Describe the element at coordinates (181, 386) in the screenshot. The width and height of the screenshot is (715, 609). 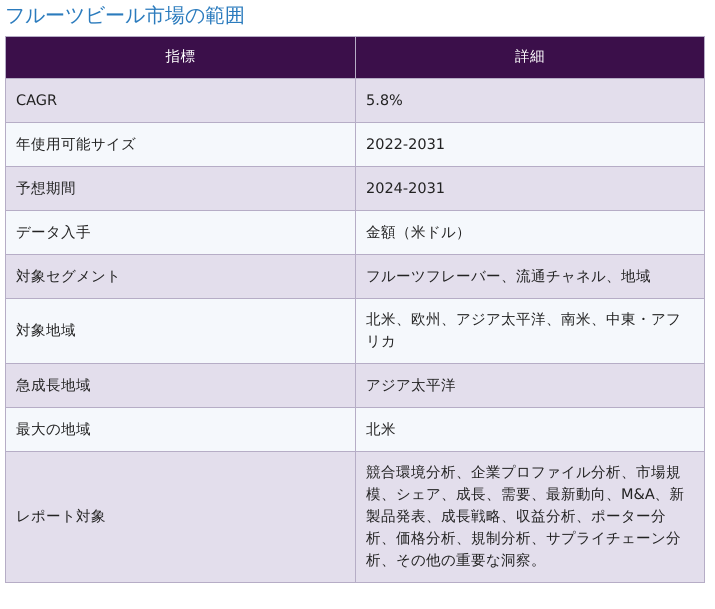
I see `table-cell: 急成長地域` at that location.